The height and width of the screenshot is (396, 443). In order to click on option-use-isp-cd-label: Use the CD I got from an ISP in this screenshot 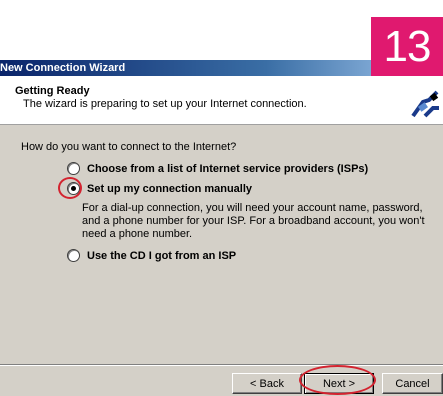, I will do `click(162, 255)`.